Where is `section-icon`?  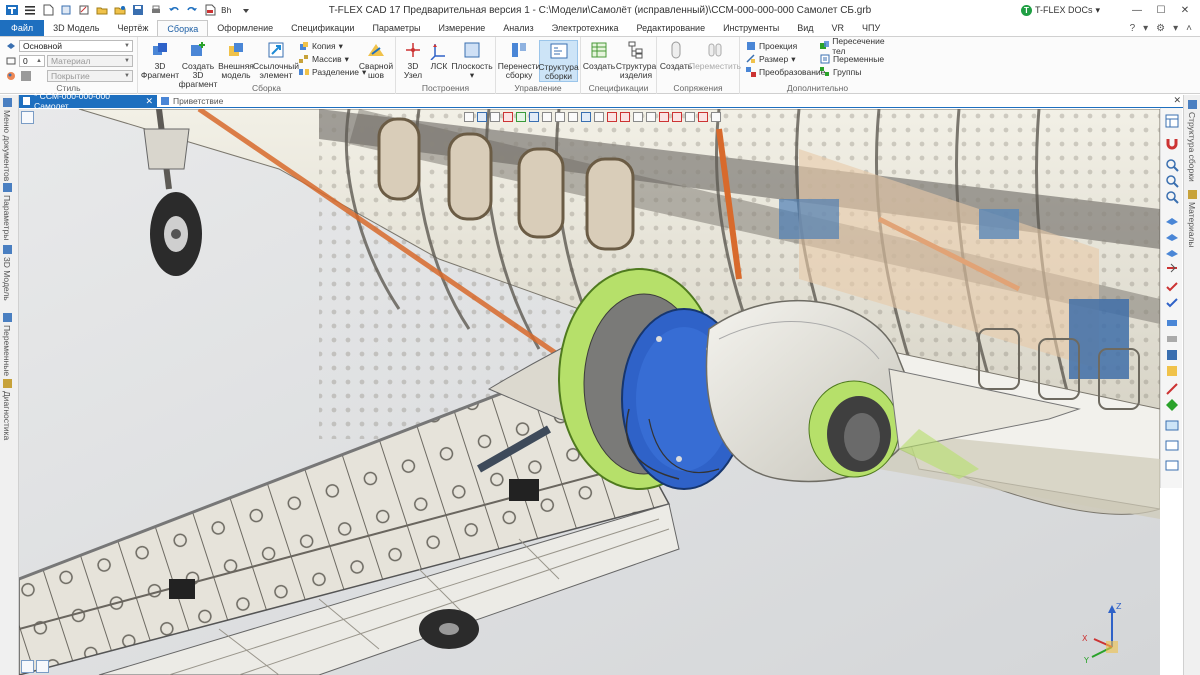 section-icon is located at coordinates (1172, 321).